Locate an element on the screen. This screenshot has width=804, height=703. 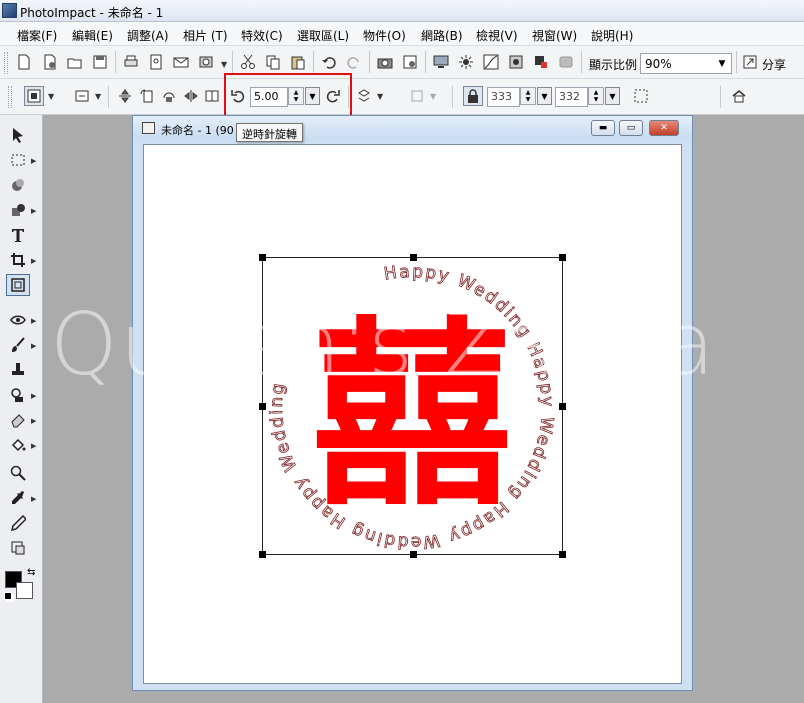
background-color-swatch is located at coordinates (24, 590).